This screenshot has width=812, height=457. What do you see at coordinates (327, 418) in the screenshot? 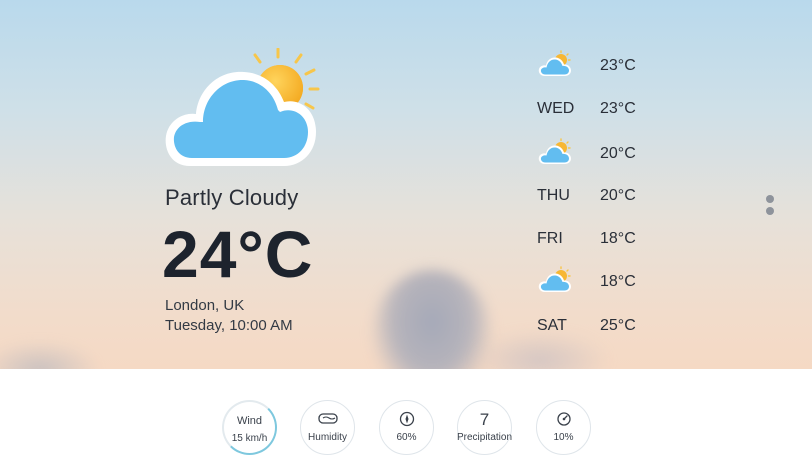
I see `humidity-icon` at bounding box center [327, 418].